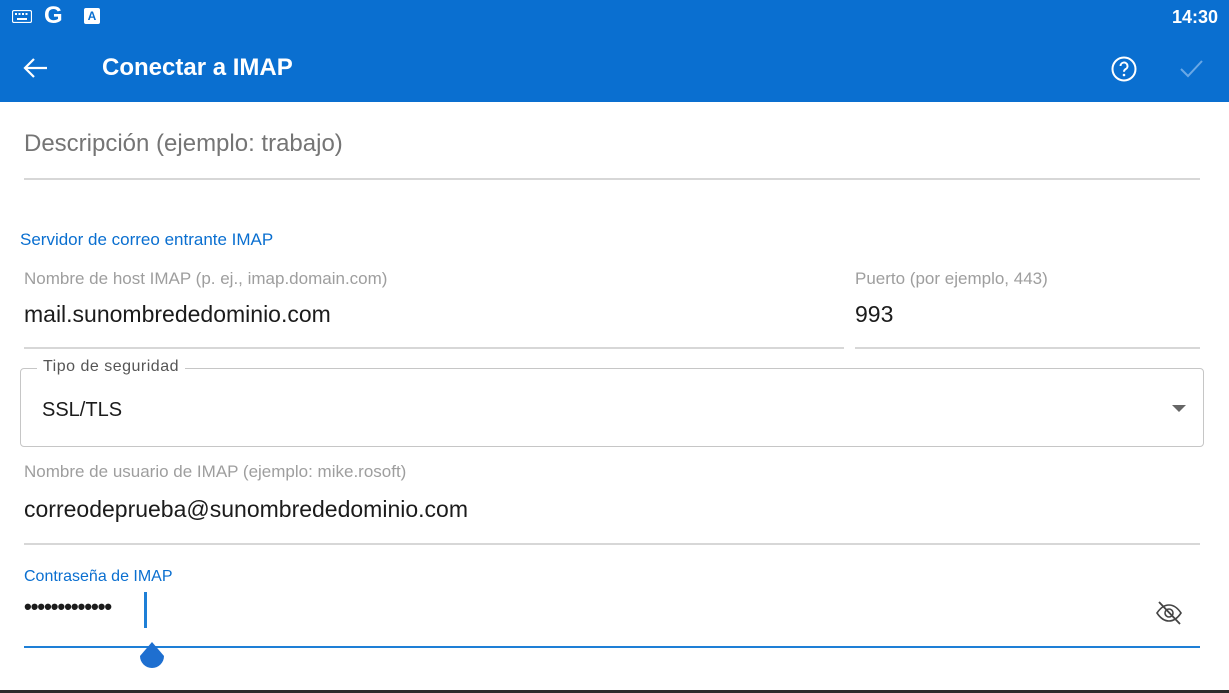 The height and width of the screenshot is (693, 1229). I want to click on password-field: Contraseña de IMAP •••••••••••••, so click(612, 604).